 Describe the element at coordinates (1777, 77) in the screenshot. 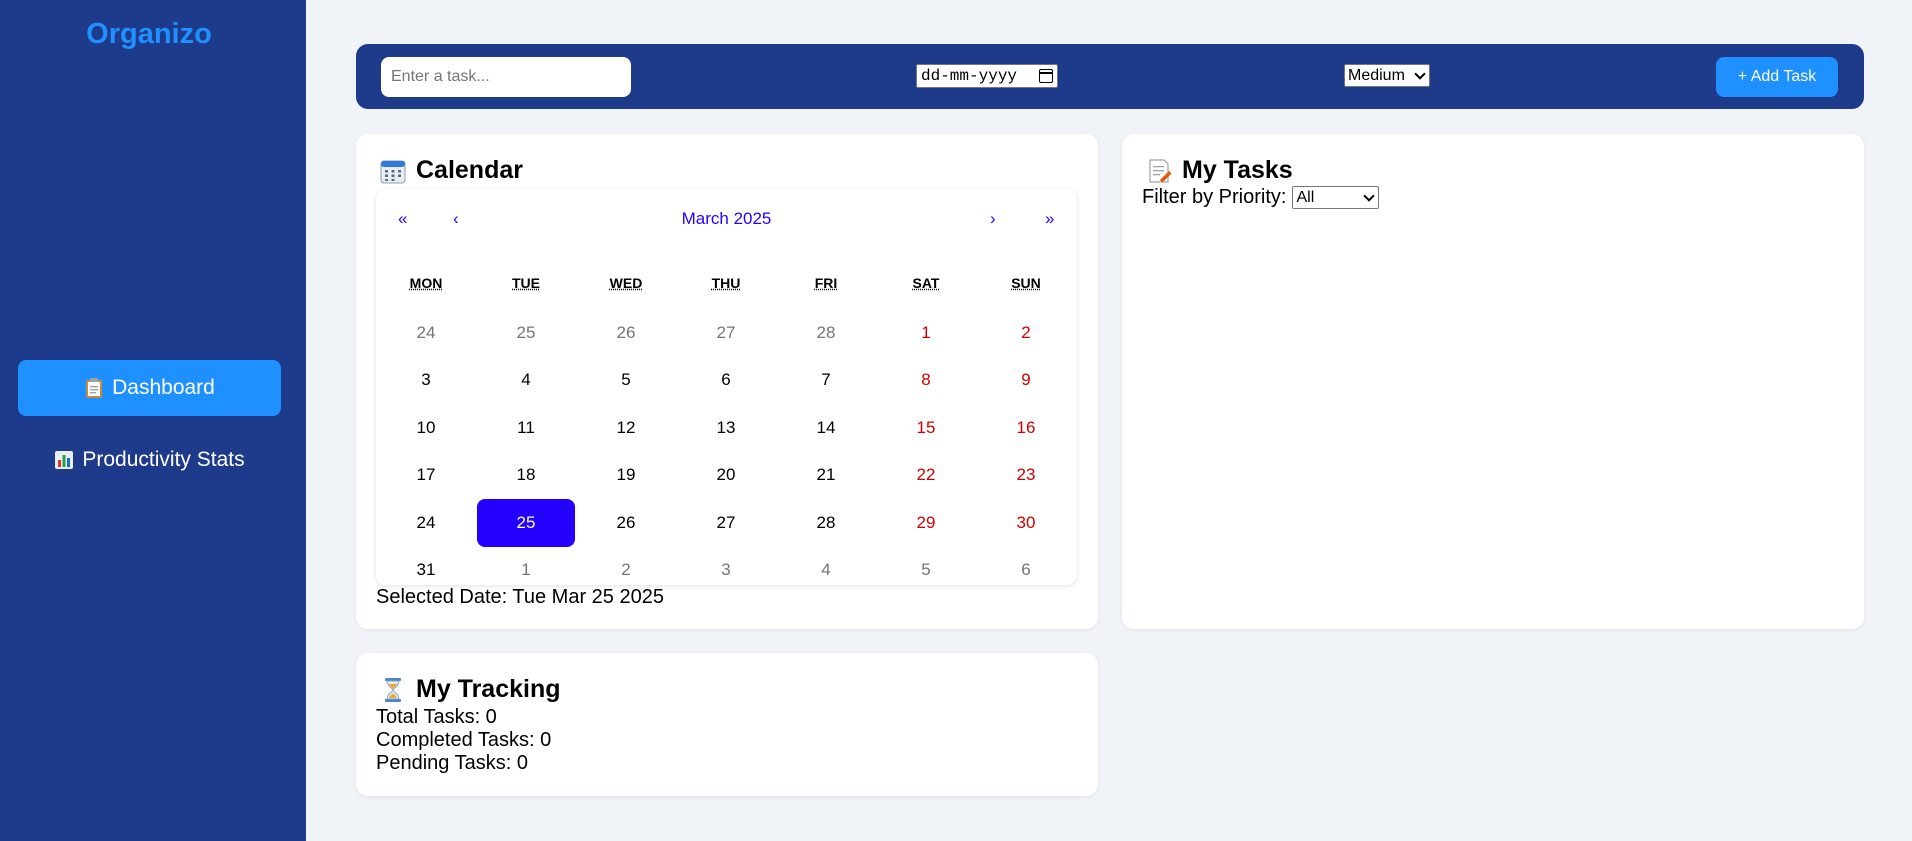

I see `add-task-button: + Add Task` at that location.